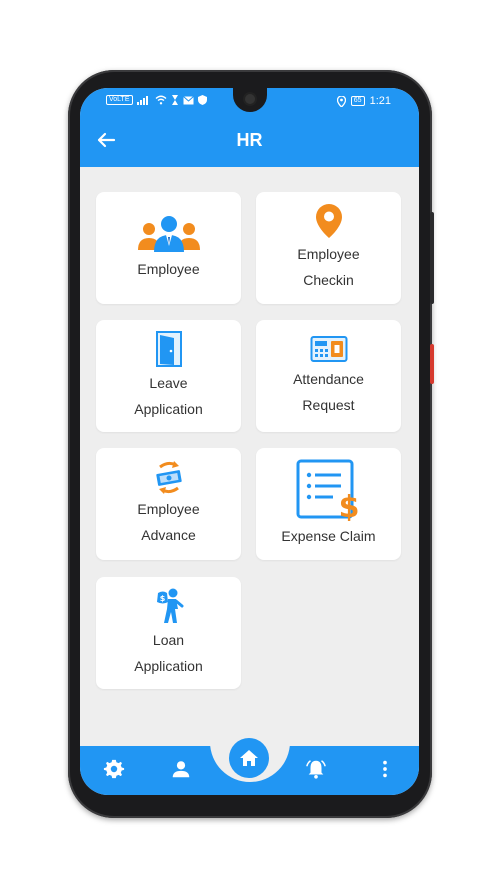 The width and height of the screenshot is (500, 888). I want to click on location-pin-icon, so click(328, 221).